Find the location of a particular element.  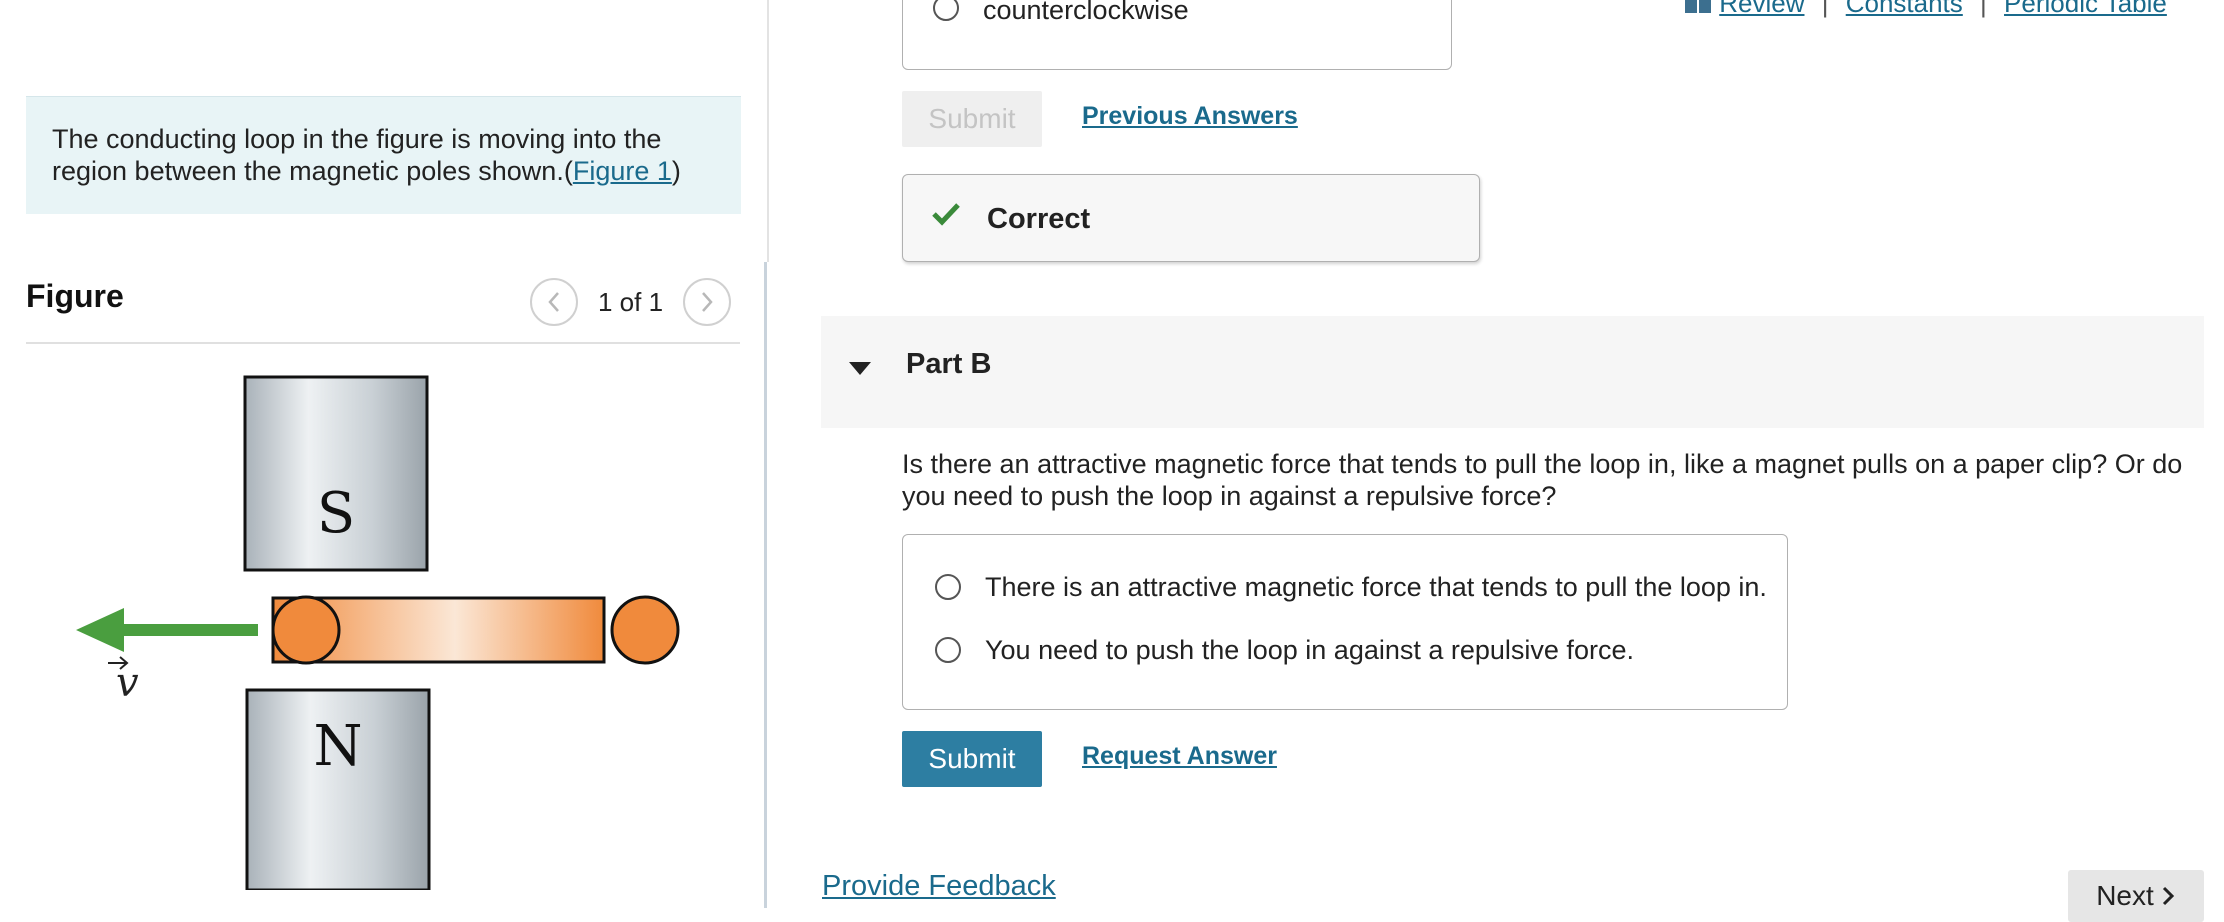

provide-feedback-link: Provide Feedback is located at coordinates (939, 886).